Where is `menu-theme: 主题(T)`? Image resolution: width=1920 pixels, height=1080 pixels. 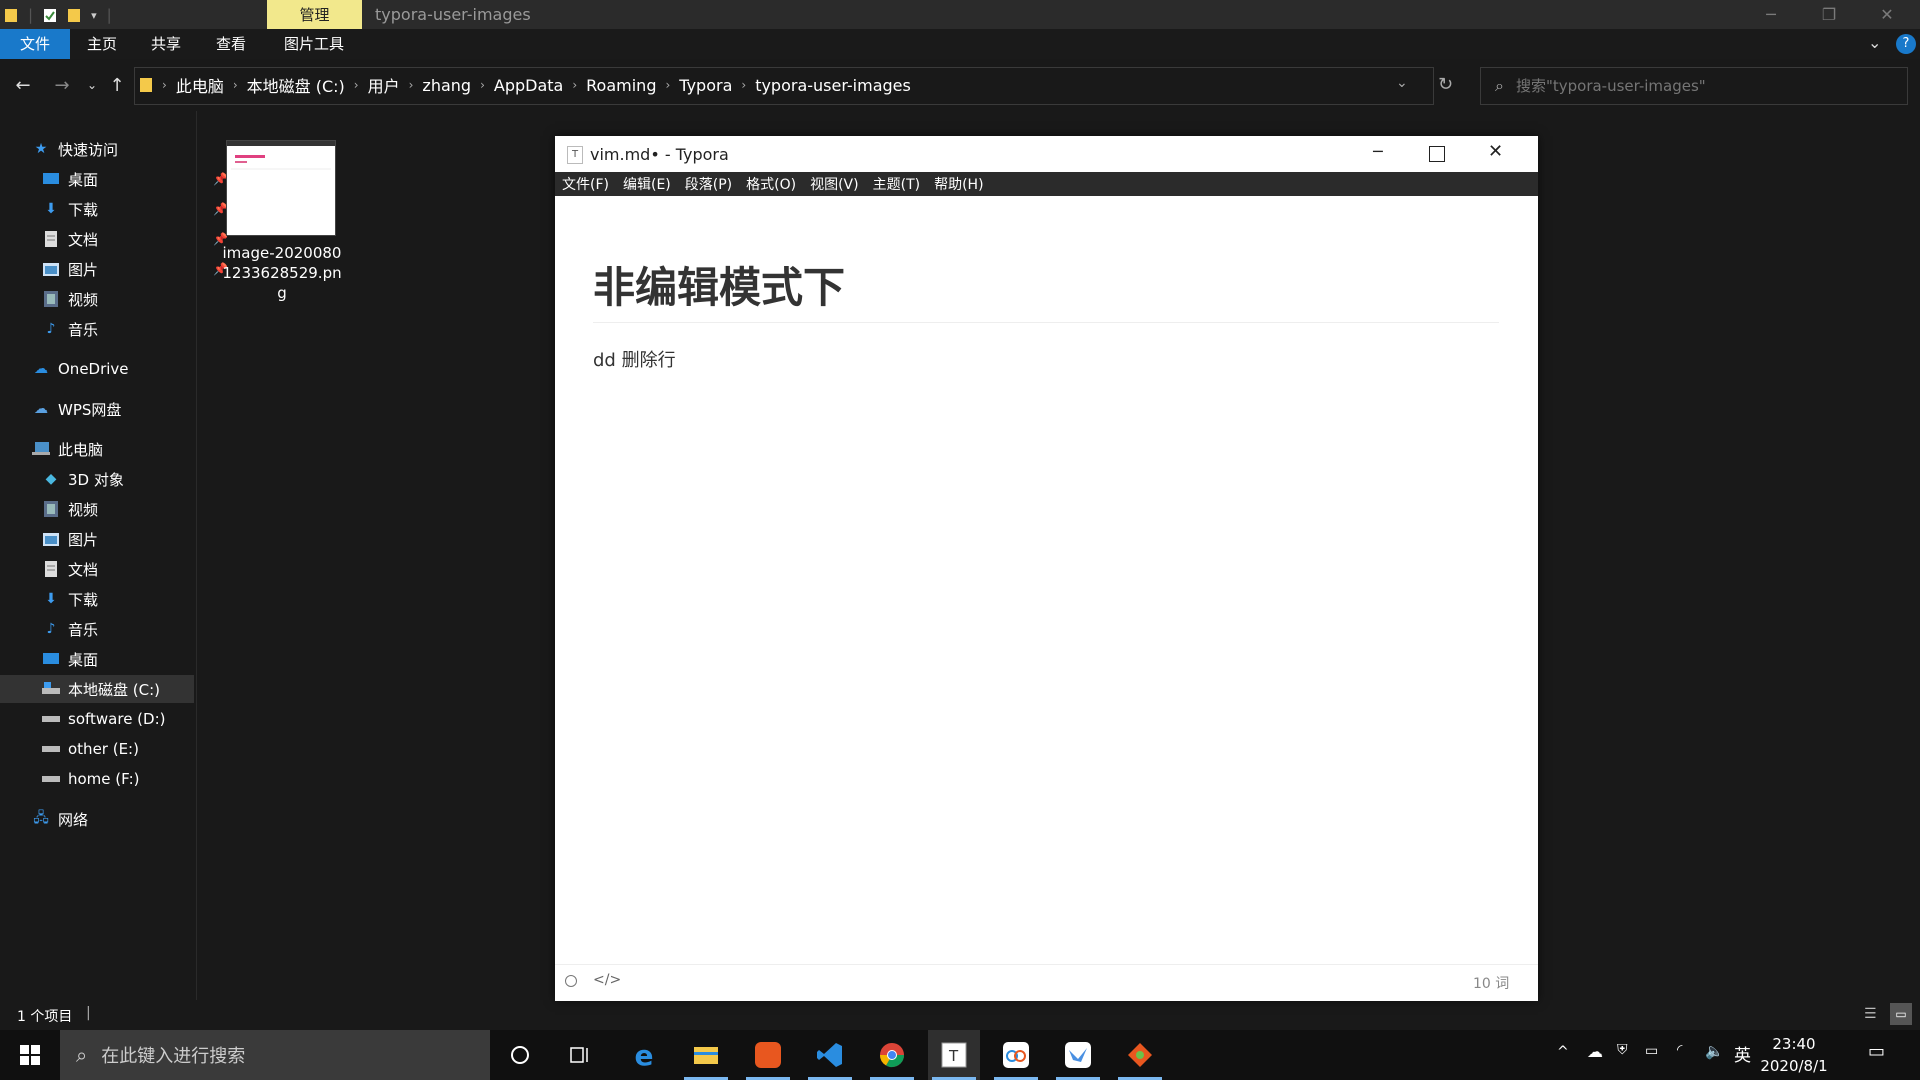
menu-theme: 主题(T) is located at coordinates (896, 184).